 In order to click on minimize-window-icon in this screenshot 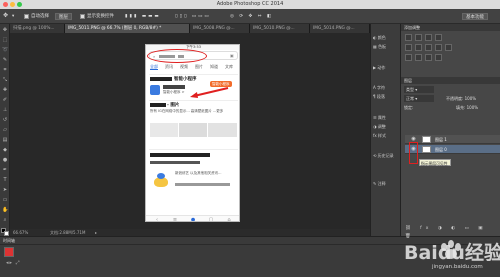, I will do `click(12, 4)`.